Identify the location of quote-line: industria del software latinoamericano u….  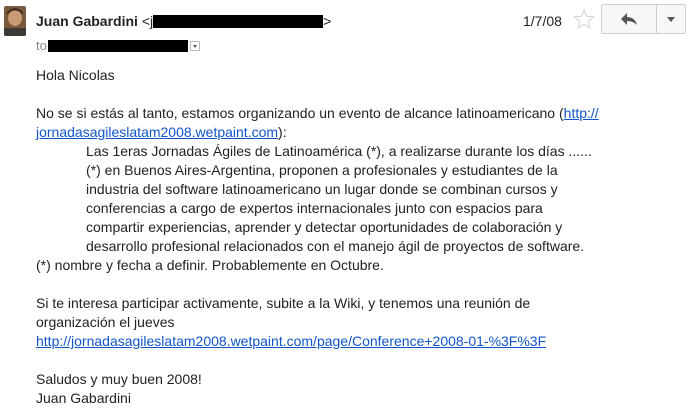
(322, 189).